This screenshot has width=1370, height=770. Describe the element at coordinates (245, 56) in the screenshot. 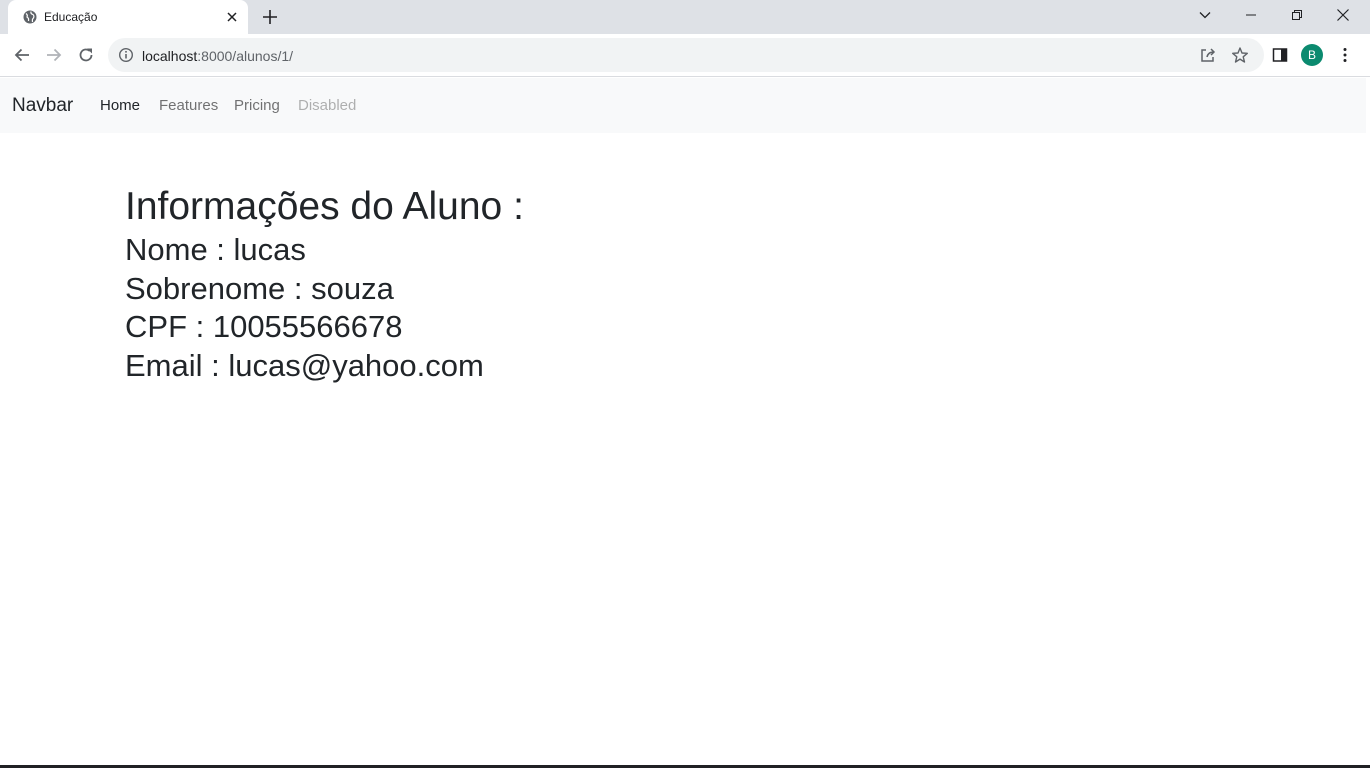

I see `url-path: :8000/alunos/1/` at that location.